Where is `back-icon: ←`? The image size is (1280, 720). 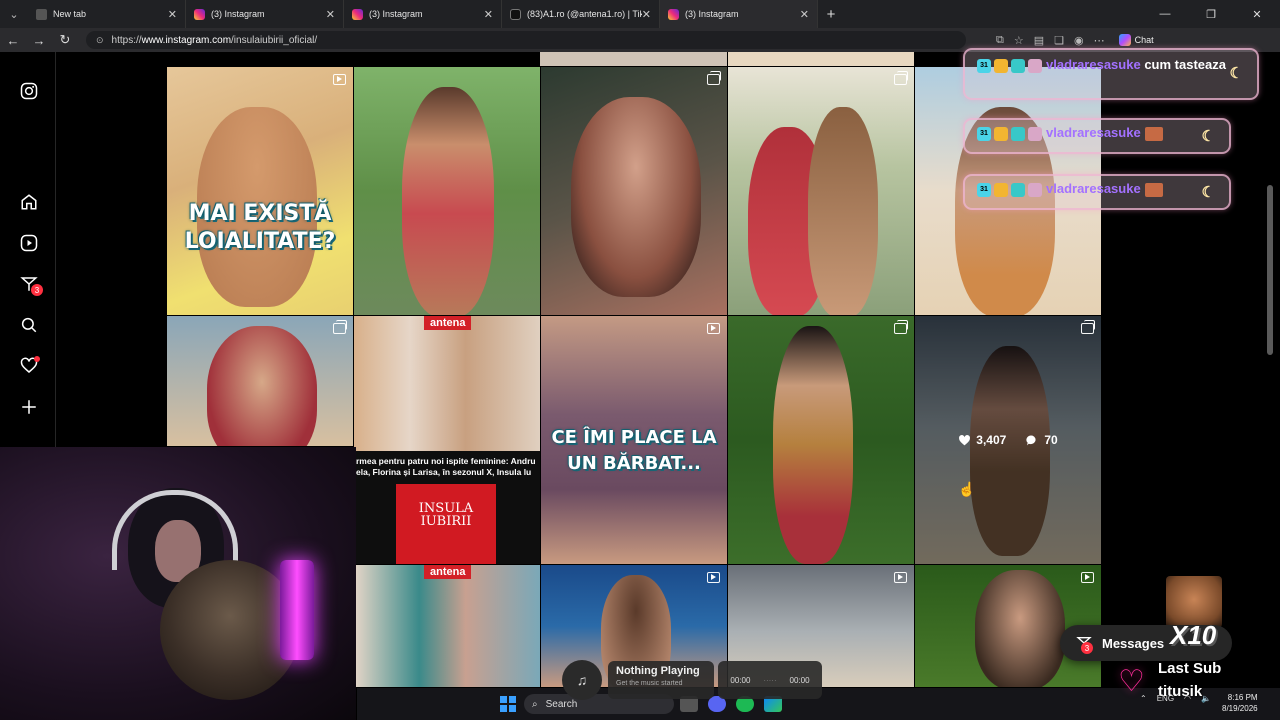 back-icon: ← is located at coordinates (13, 40).